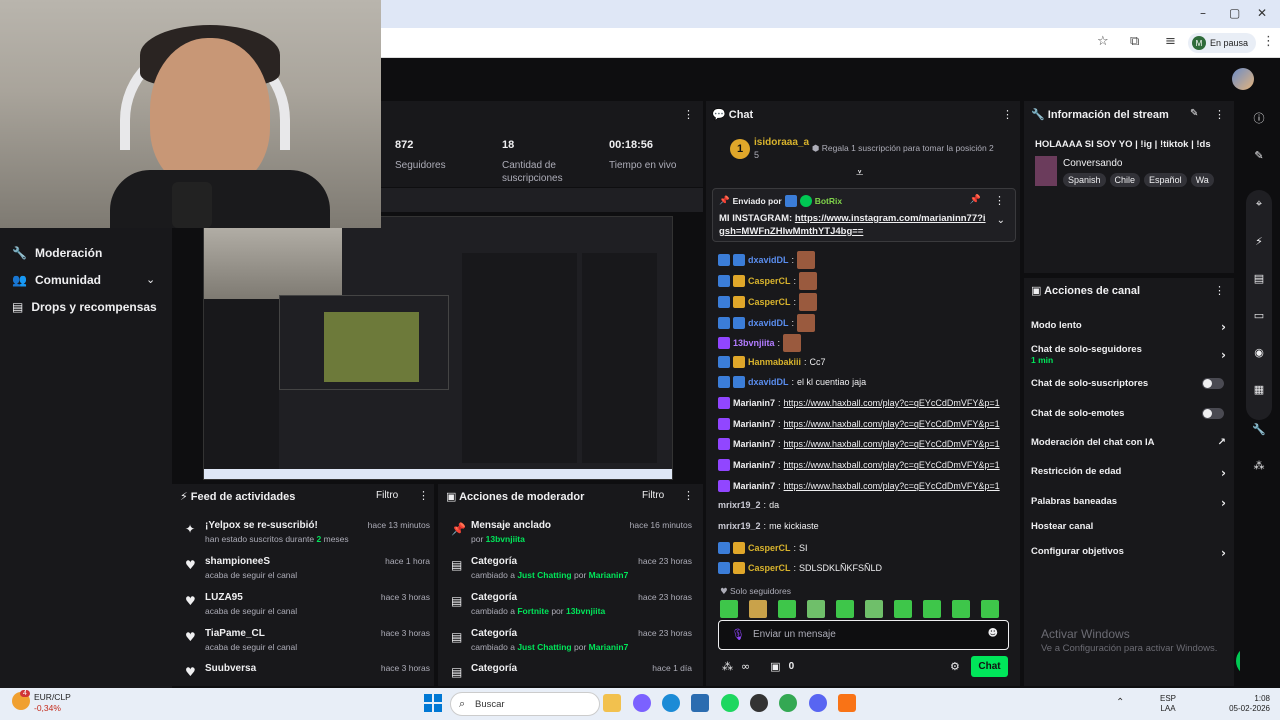 This screenshot has height=720, width=1280. I want to click on extensions-icon: ⧉, so click(1134, 41).